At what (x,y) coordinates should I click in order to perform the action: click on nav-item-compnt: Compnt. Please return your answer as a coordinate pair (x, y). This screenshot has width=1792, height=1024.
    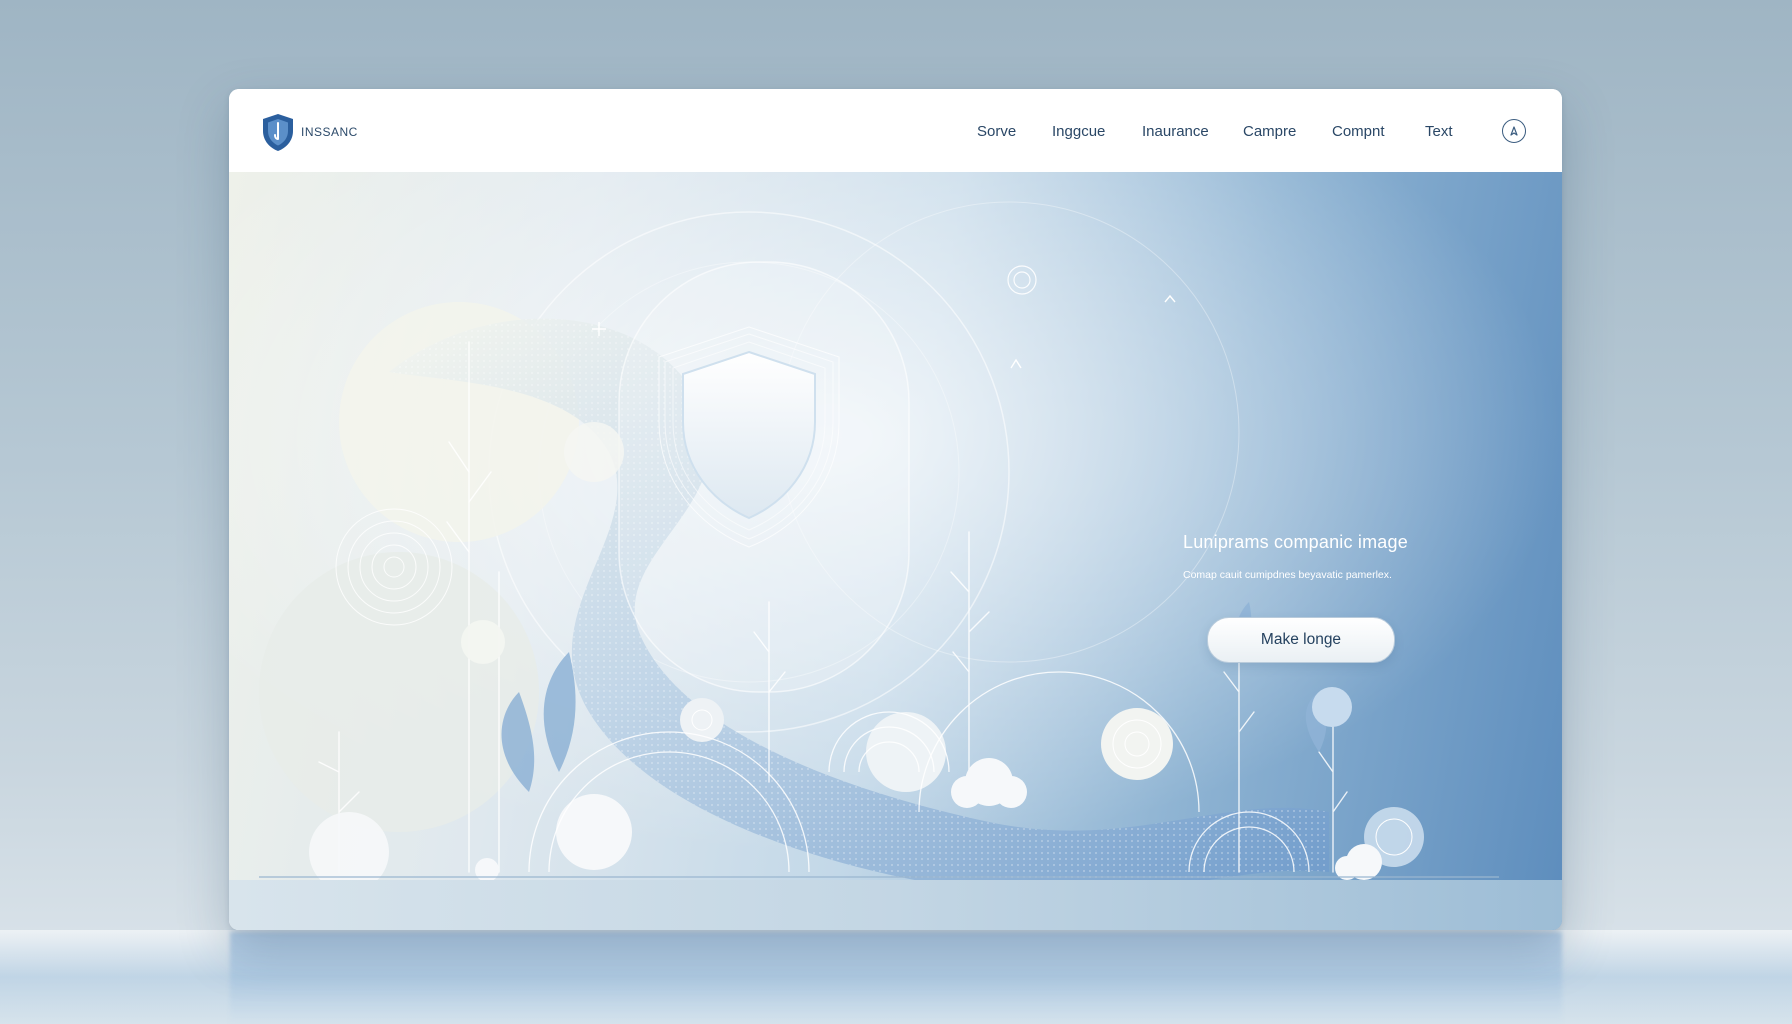
    Looking at the image, I should click on (1358, 131).